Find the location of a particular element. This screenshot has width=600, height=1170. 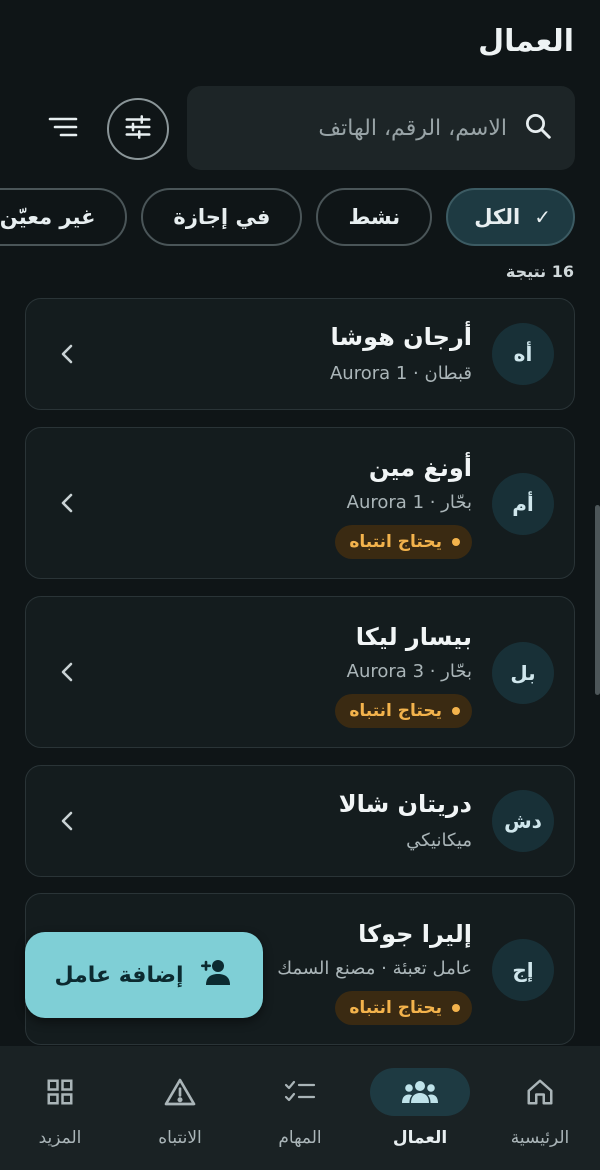

nav-label: الانتباه is located at coordinates (180, 1138).